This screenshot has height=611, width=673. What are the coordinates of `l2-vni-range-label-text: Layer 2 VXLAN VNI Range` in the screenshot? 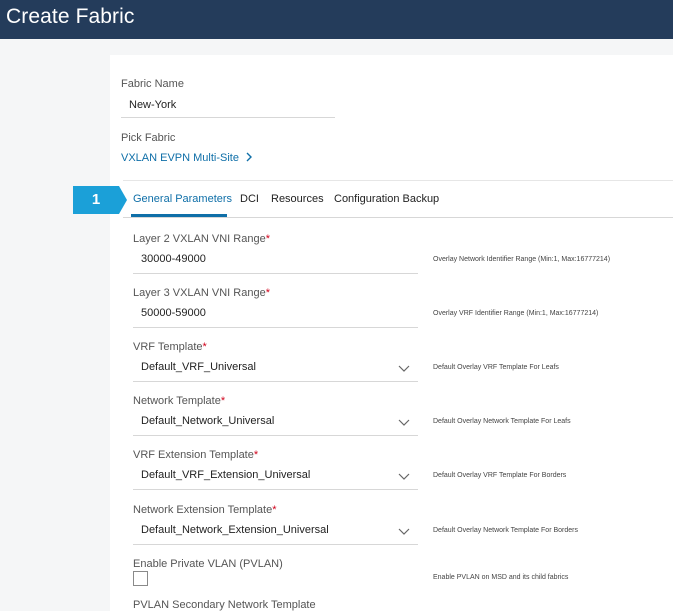 It's located at (199, 239).